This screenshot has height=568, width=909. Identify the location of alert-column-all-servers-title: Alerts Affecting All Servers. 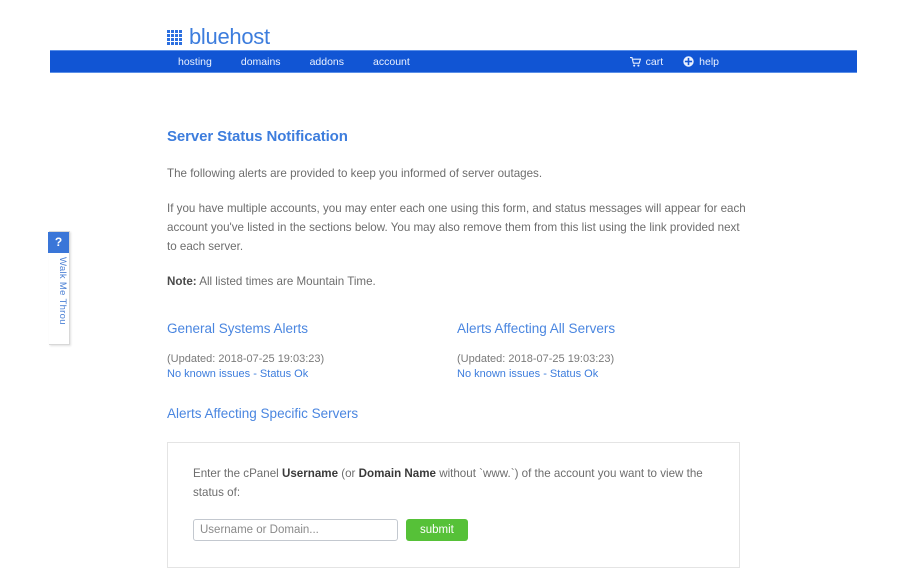
(536, 328).